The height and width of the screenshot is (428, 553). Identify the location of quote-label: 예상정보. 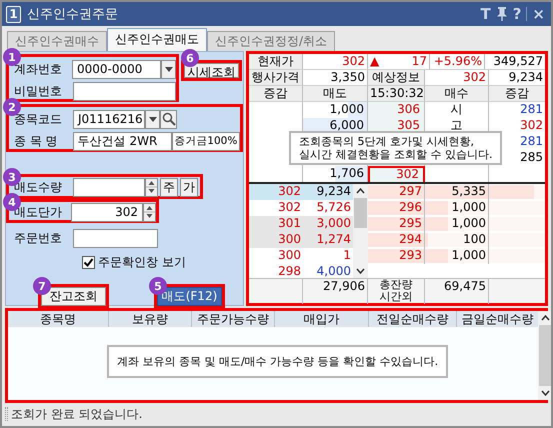
(396, 78).